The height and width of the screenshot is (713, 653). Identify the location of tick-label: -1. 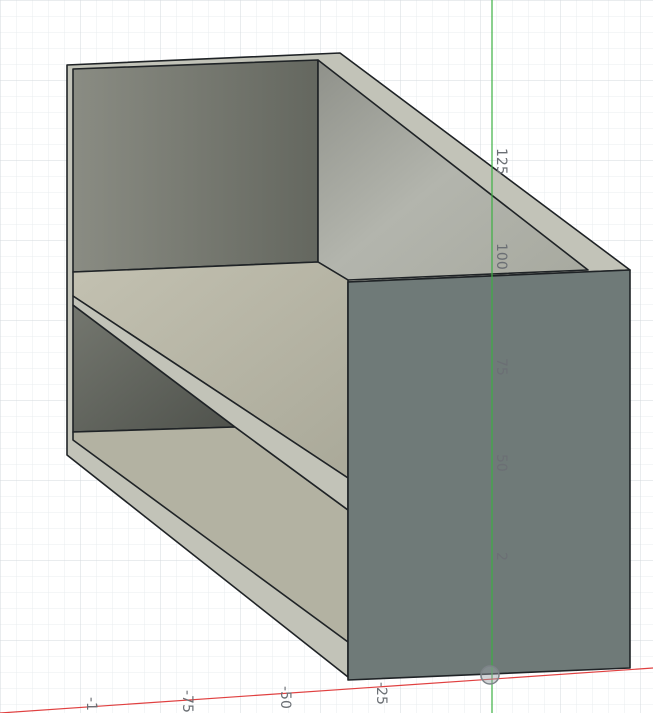
(91, 704).